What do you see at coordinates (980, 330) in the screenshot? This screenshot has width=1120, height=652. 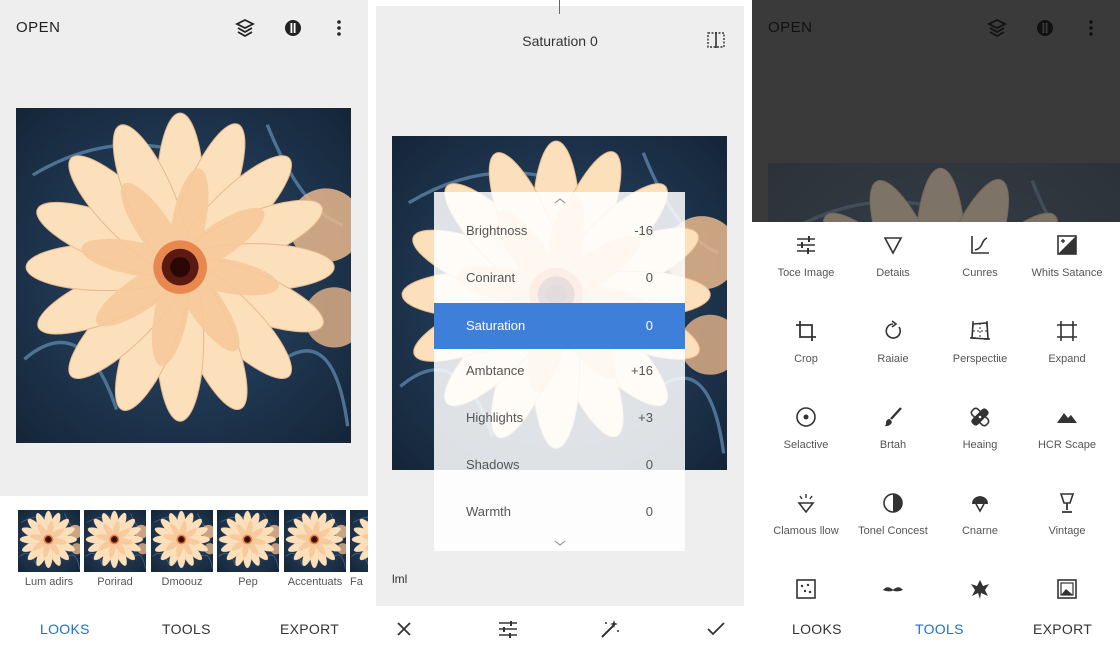 I see `perspective-icon` at bounding box center [980, 330].